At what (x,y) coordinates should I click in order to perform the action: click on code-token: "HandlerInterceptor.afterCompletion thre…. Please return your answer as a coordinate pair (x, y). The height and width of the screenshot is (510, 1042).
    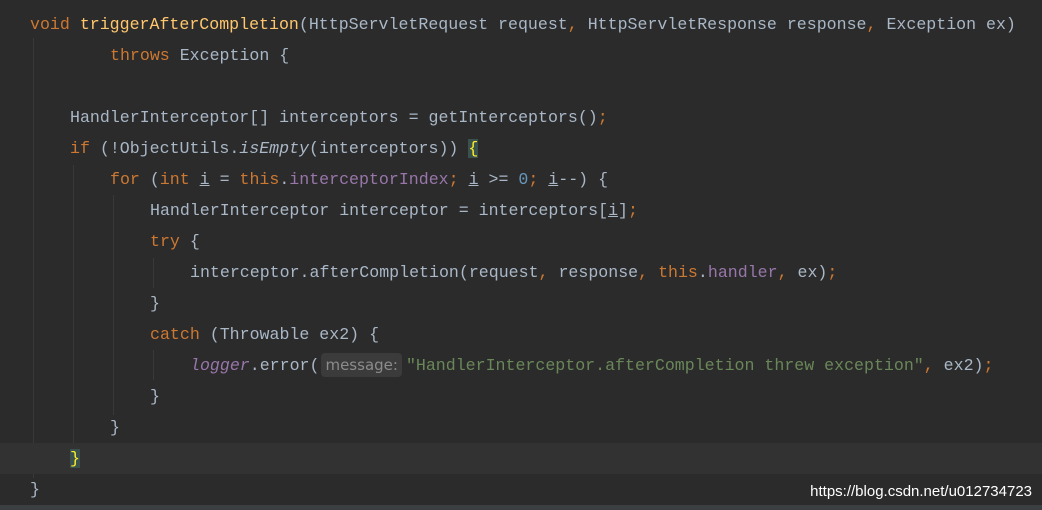
    Looking at the image, I should click on (664, 365).